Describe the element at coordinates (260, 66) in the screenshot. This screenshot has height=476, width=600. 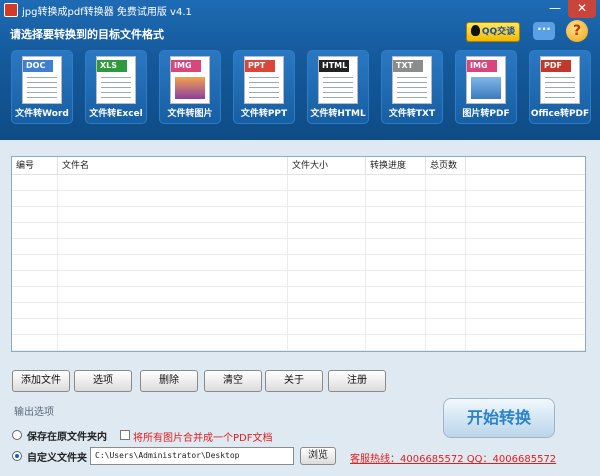
I see `format-tag: PPT` at that location.